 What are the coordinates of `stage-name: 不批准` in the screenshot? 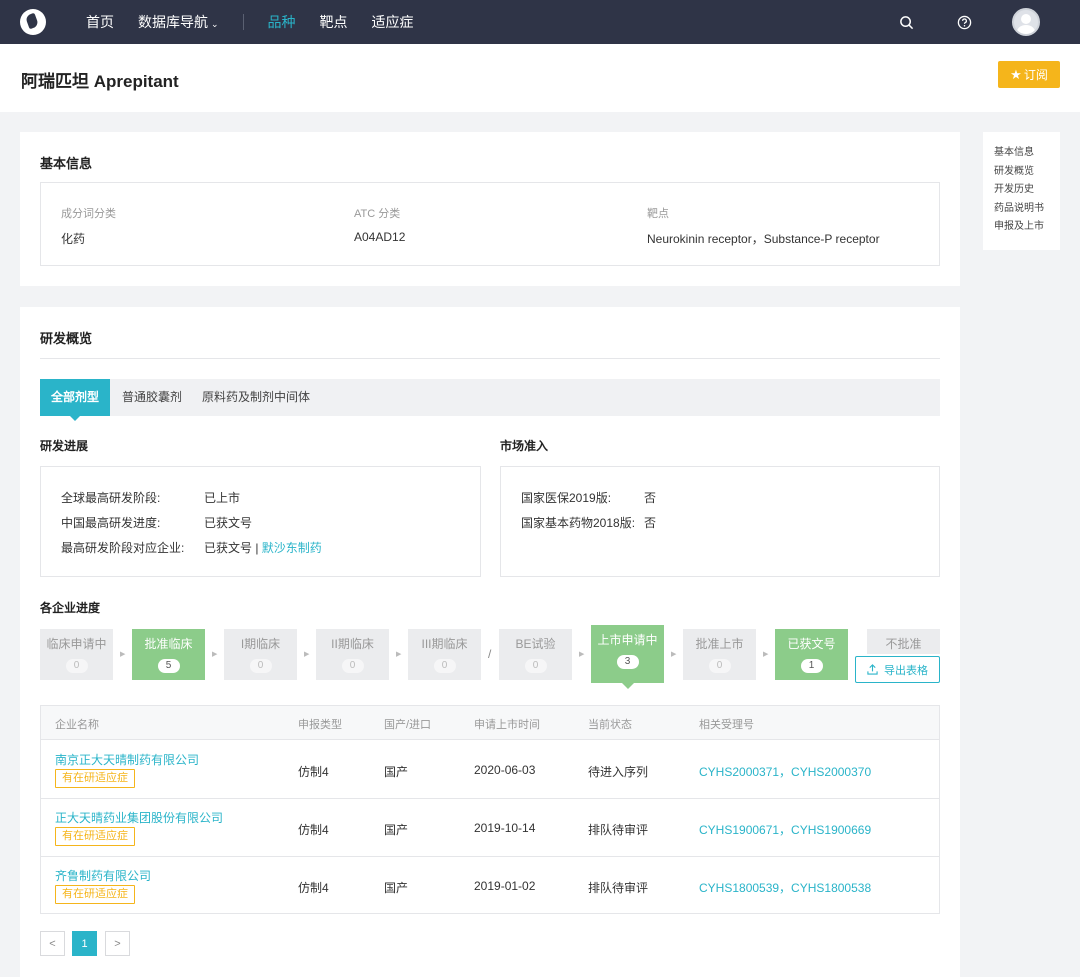 It's located at (903, 644).